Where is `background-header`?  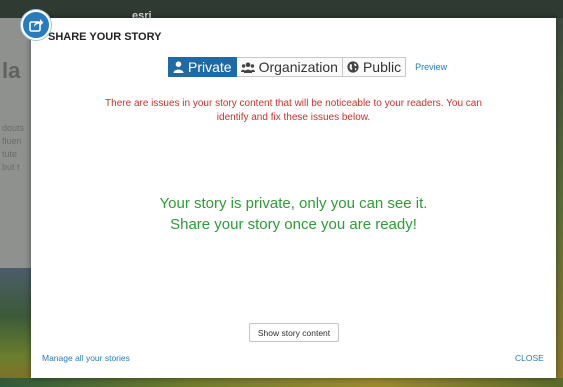 background-header is located at coordinates (281, 9).